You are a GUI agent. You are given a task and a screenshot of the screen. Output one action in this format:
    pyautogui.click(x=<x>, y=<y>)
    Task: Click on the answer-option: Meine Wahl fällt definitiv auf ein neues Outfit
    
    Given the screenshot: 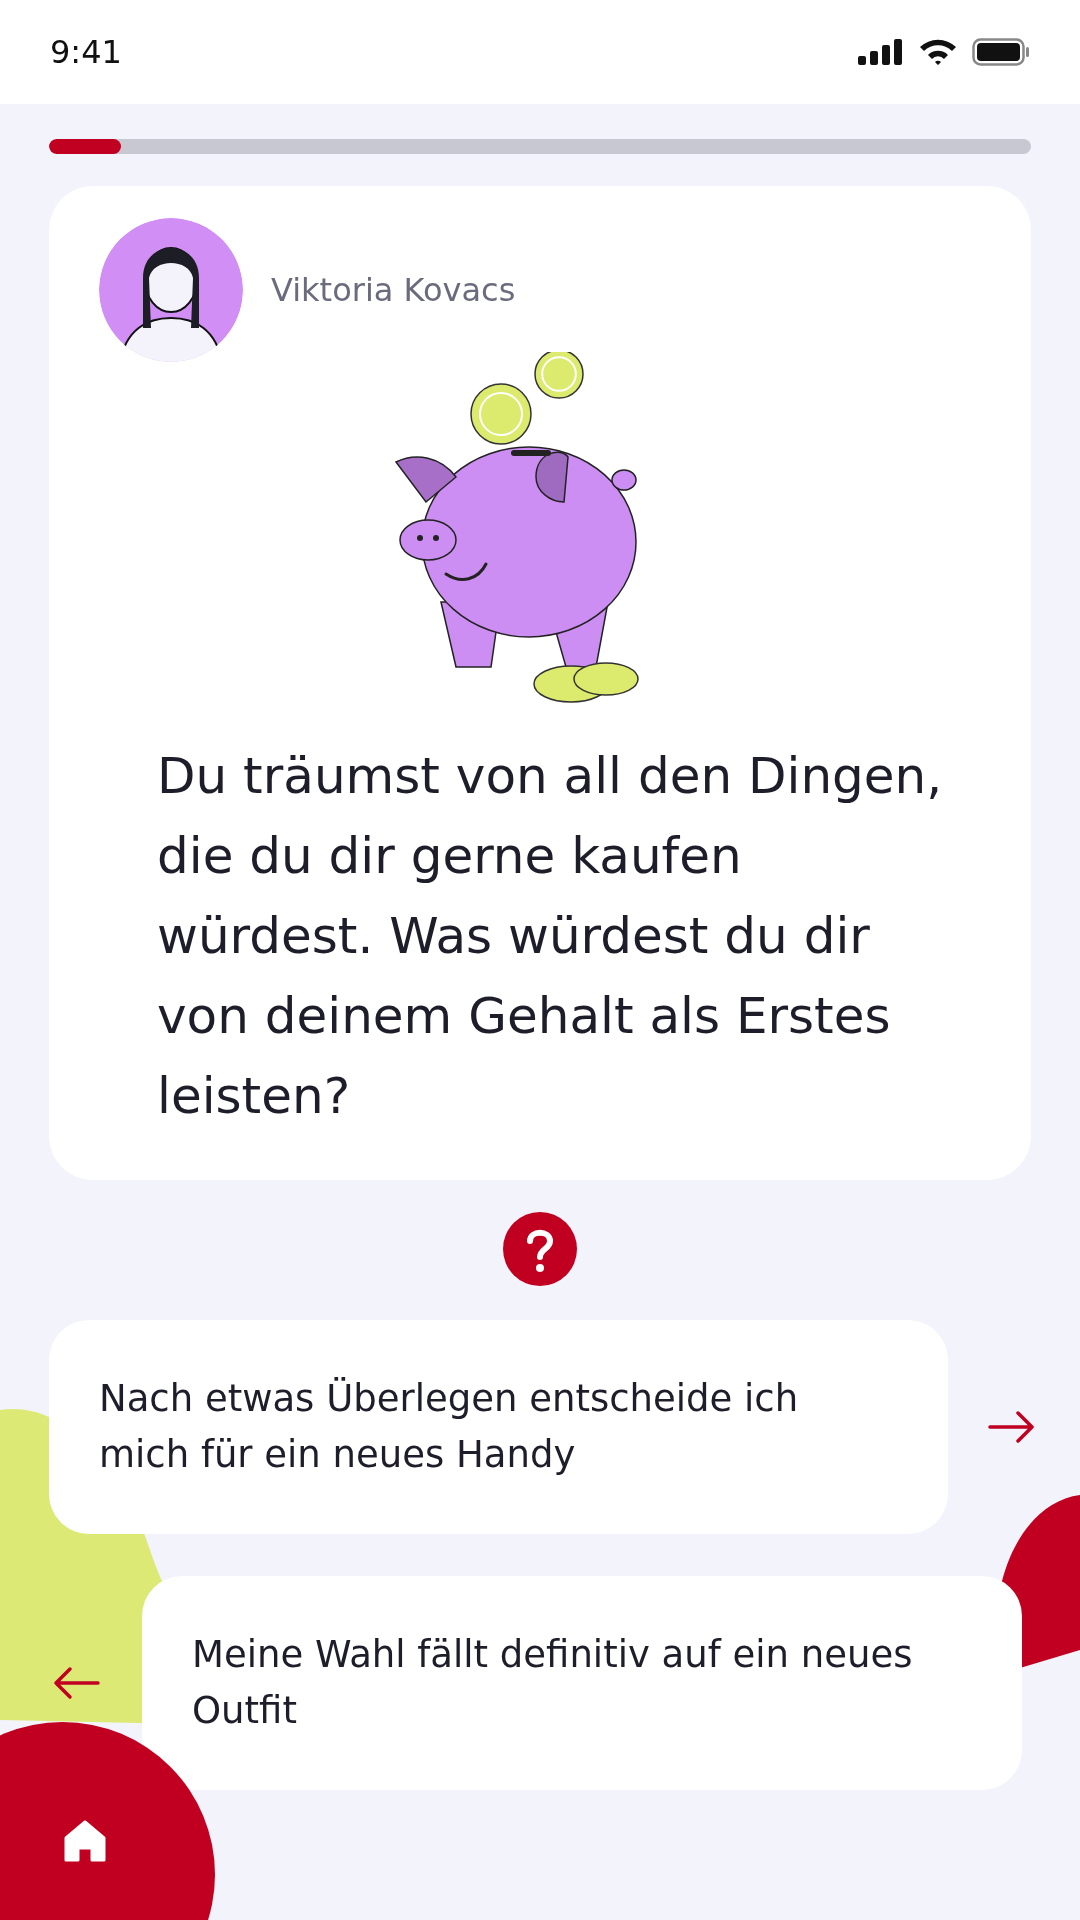 What is the action you would take?
    pyautogui.click(x=582, y=1683)
    